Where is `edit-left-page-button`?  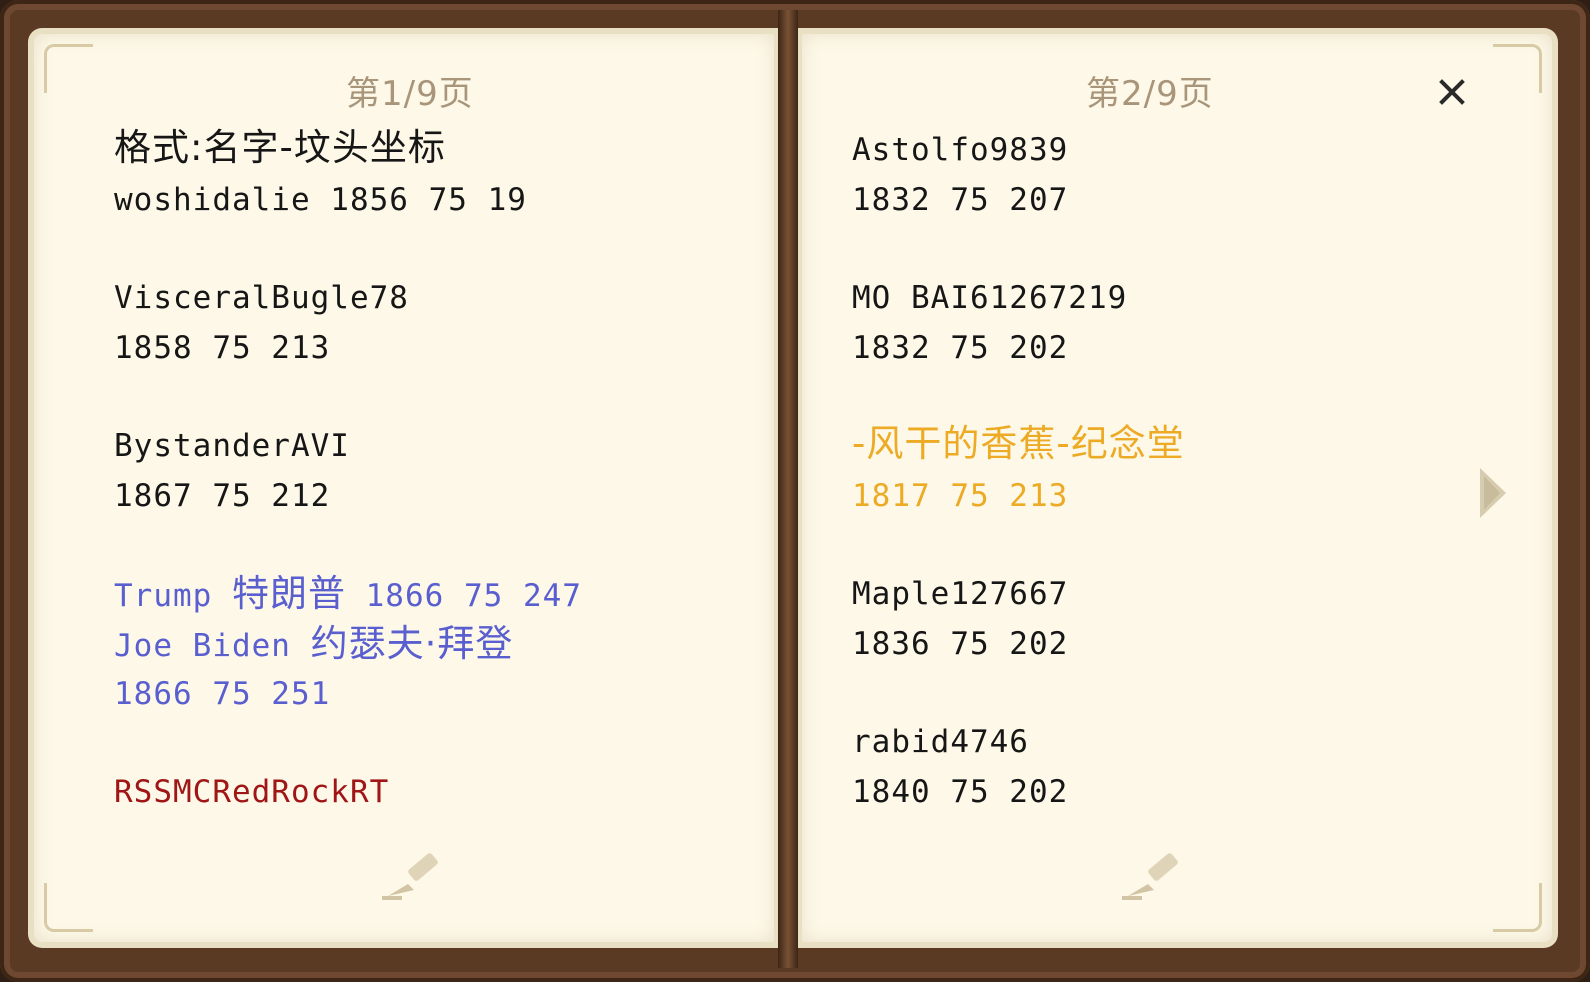
edit-left-page-button is located at coordinates (415, 876).